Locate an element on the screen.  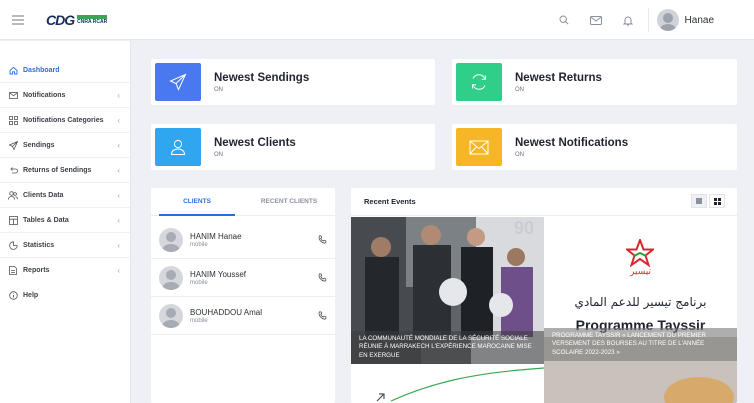
user-icon is located at coordinates (178, 147).